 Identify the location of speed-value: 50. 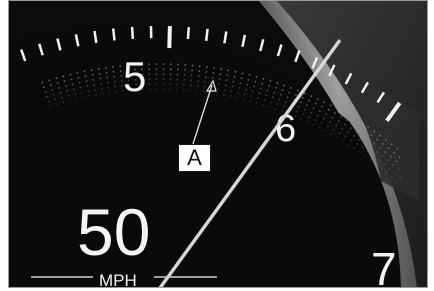
(113, 232).